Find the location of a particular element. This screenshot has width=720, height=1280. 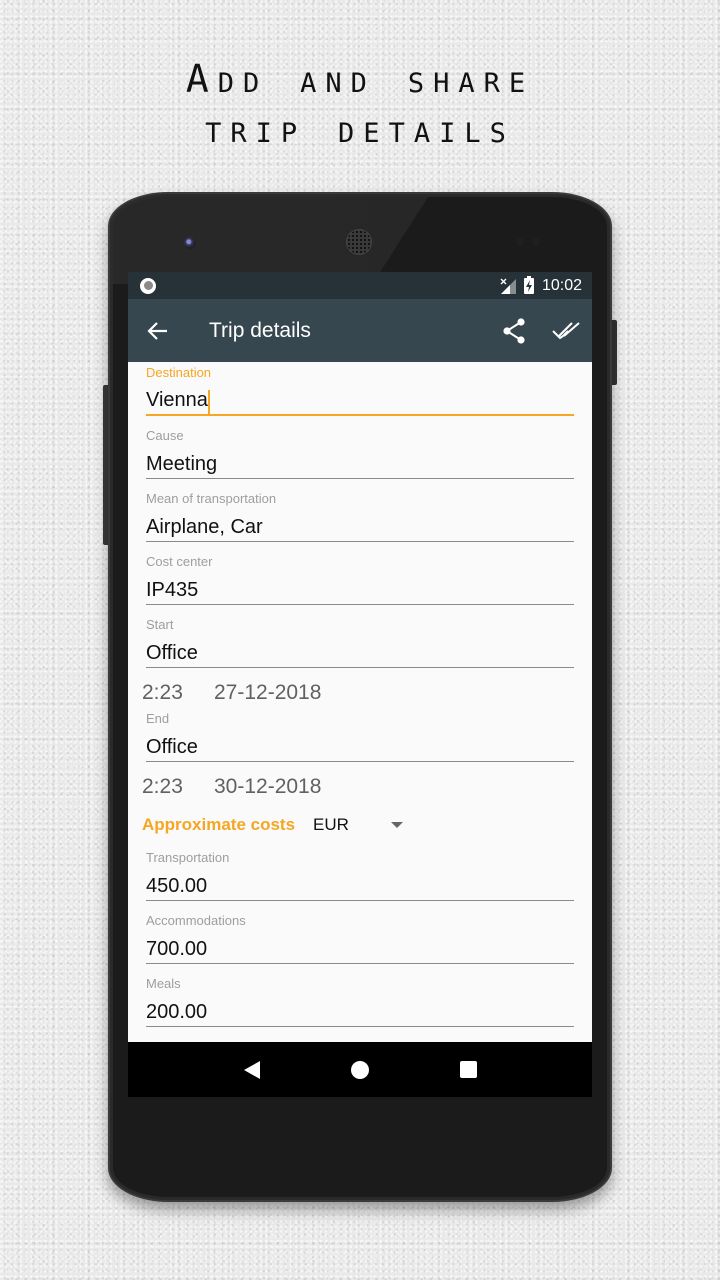

share-button is located at coordinates (514, 330).